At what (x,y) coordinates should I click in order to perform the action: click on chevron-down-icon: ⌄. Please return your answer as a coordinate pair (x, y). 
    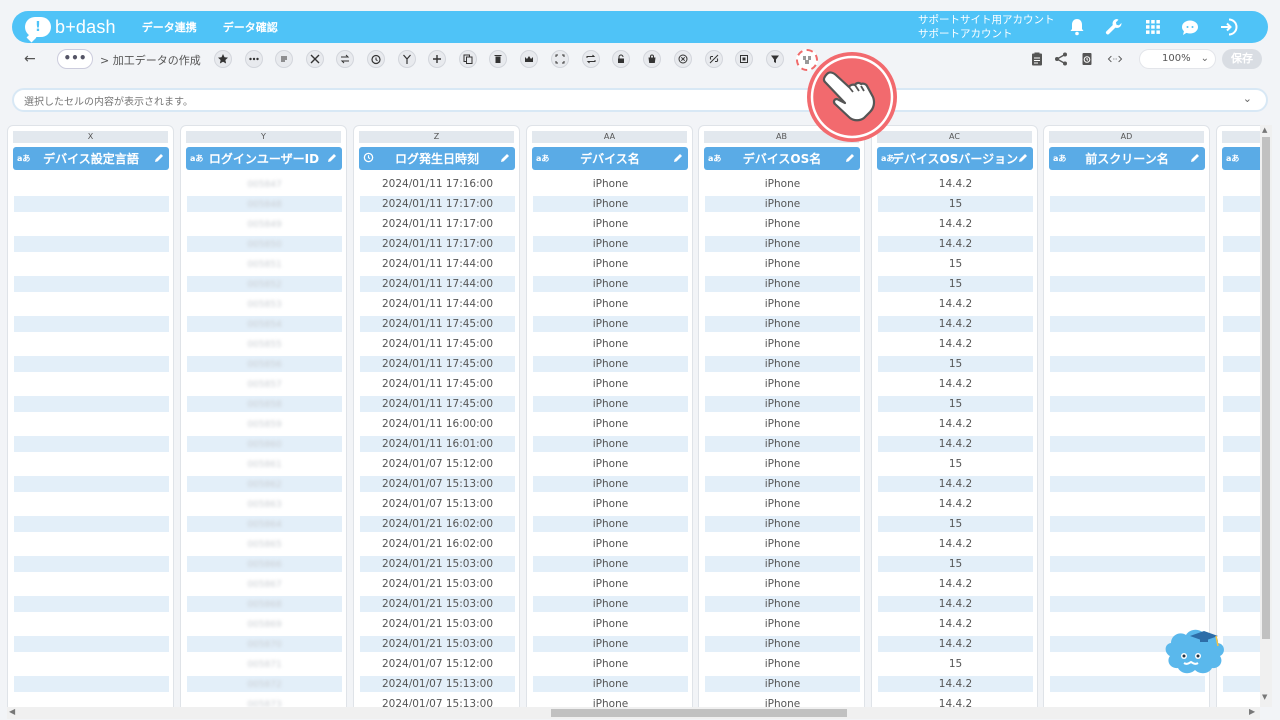
    Looking at the image, I should click on (1247, 98).